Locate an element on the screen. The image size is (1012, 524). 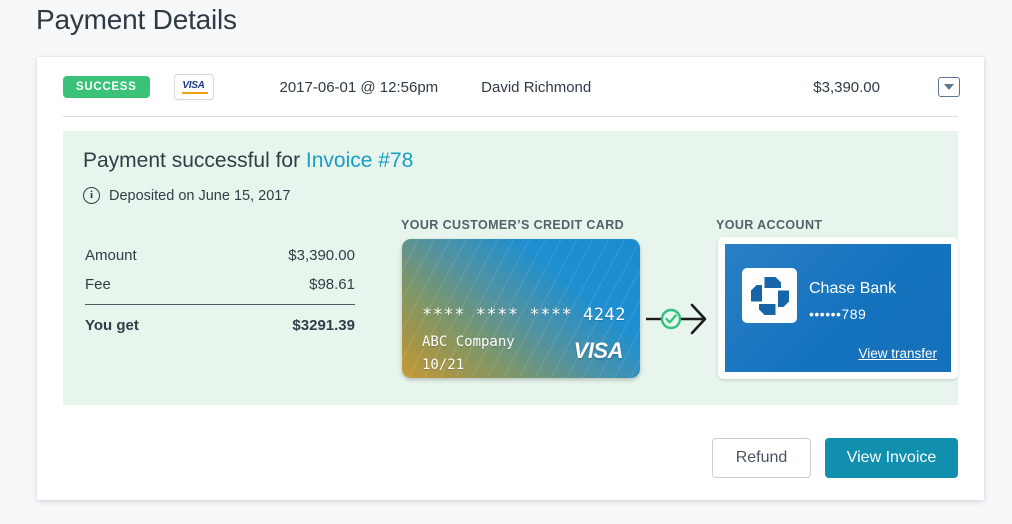
fee-row-label: Fee is located at coordinates (98, 284).